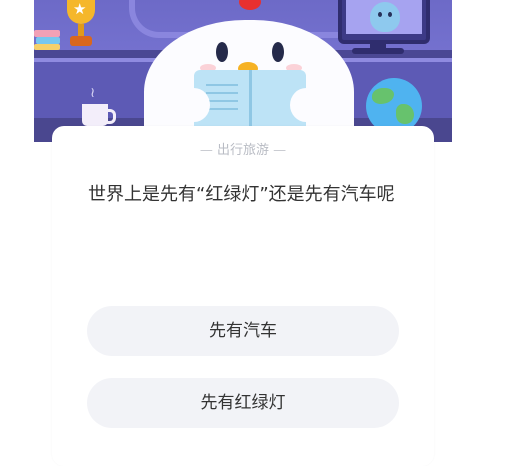 The width and height of the screenshot is (513, 466). I want to click on chicken-mascot, so click(249, 71).